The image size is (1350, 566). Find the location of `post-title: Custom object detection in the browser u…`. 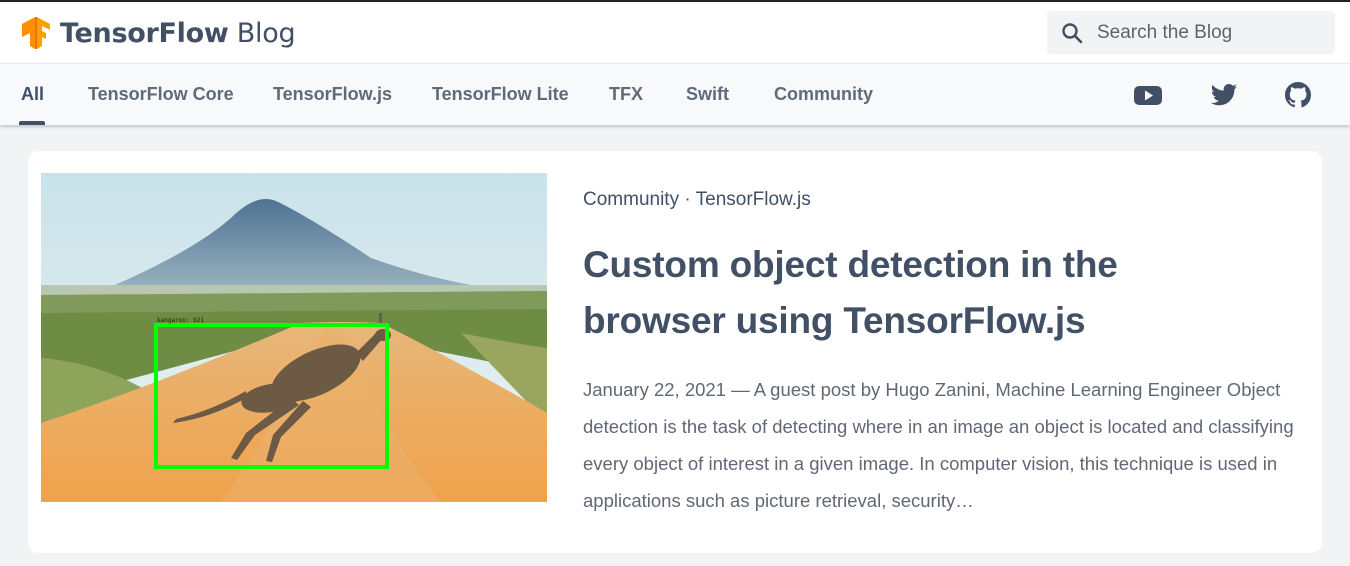

post-title: Custom object detection in the browser u… is located at coordinates (903, 293).